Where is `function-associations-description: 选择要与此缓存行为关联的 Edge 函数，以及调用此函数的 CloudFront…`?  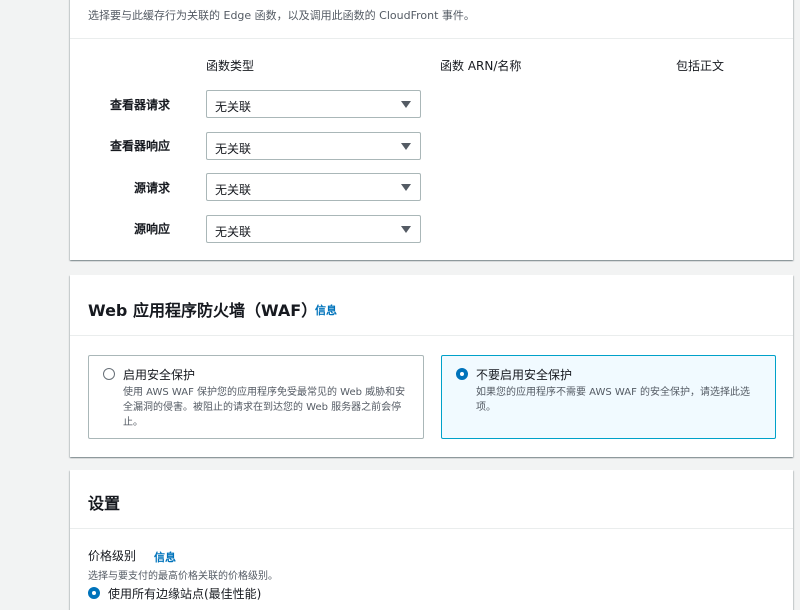
function-associations-description: 选择要与此缓存行为关联的 Edge 函数，以及调用此函数的 CloudFront… is located at coordinates (281, 15).